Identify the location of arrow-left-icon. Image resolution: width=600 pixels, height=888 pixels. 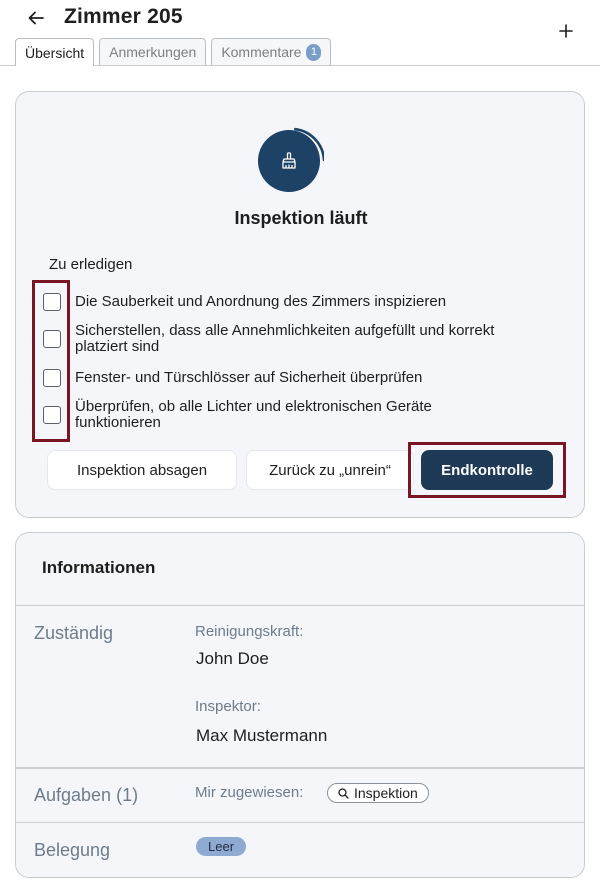
(36, 18).